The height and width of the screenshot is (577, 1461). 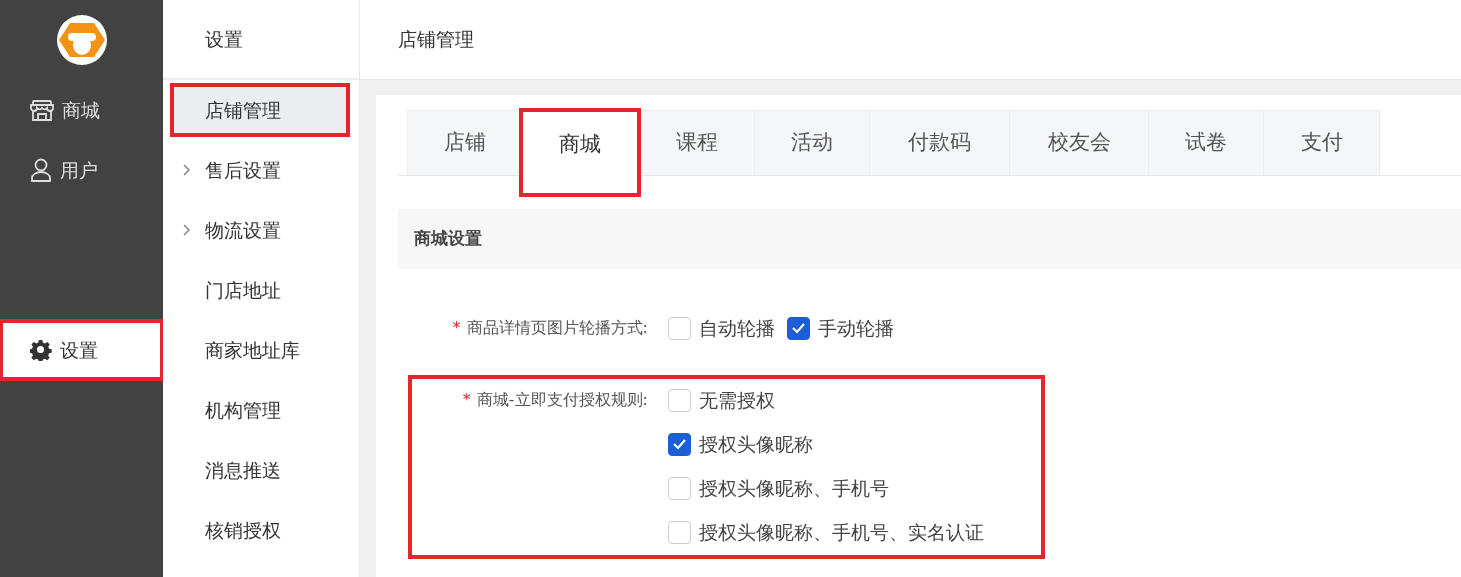 What do you see at coordinates (1321, 142) in the screenshot?
I see `tab: 支付` at bounding box center [1321, 142].